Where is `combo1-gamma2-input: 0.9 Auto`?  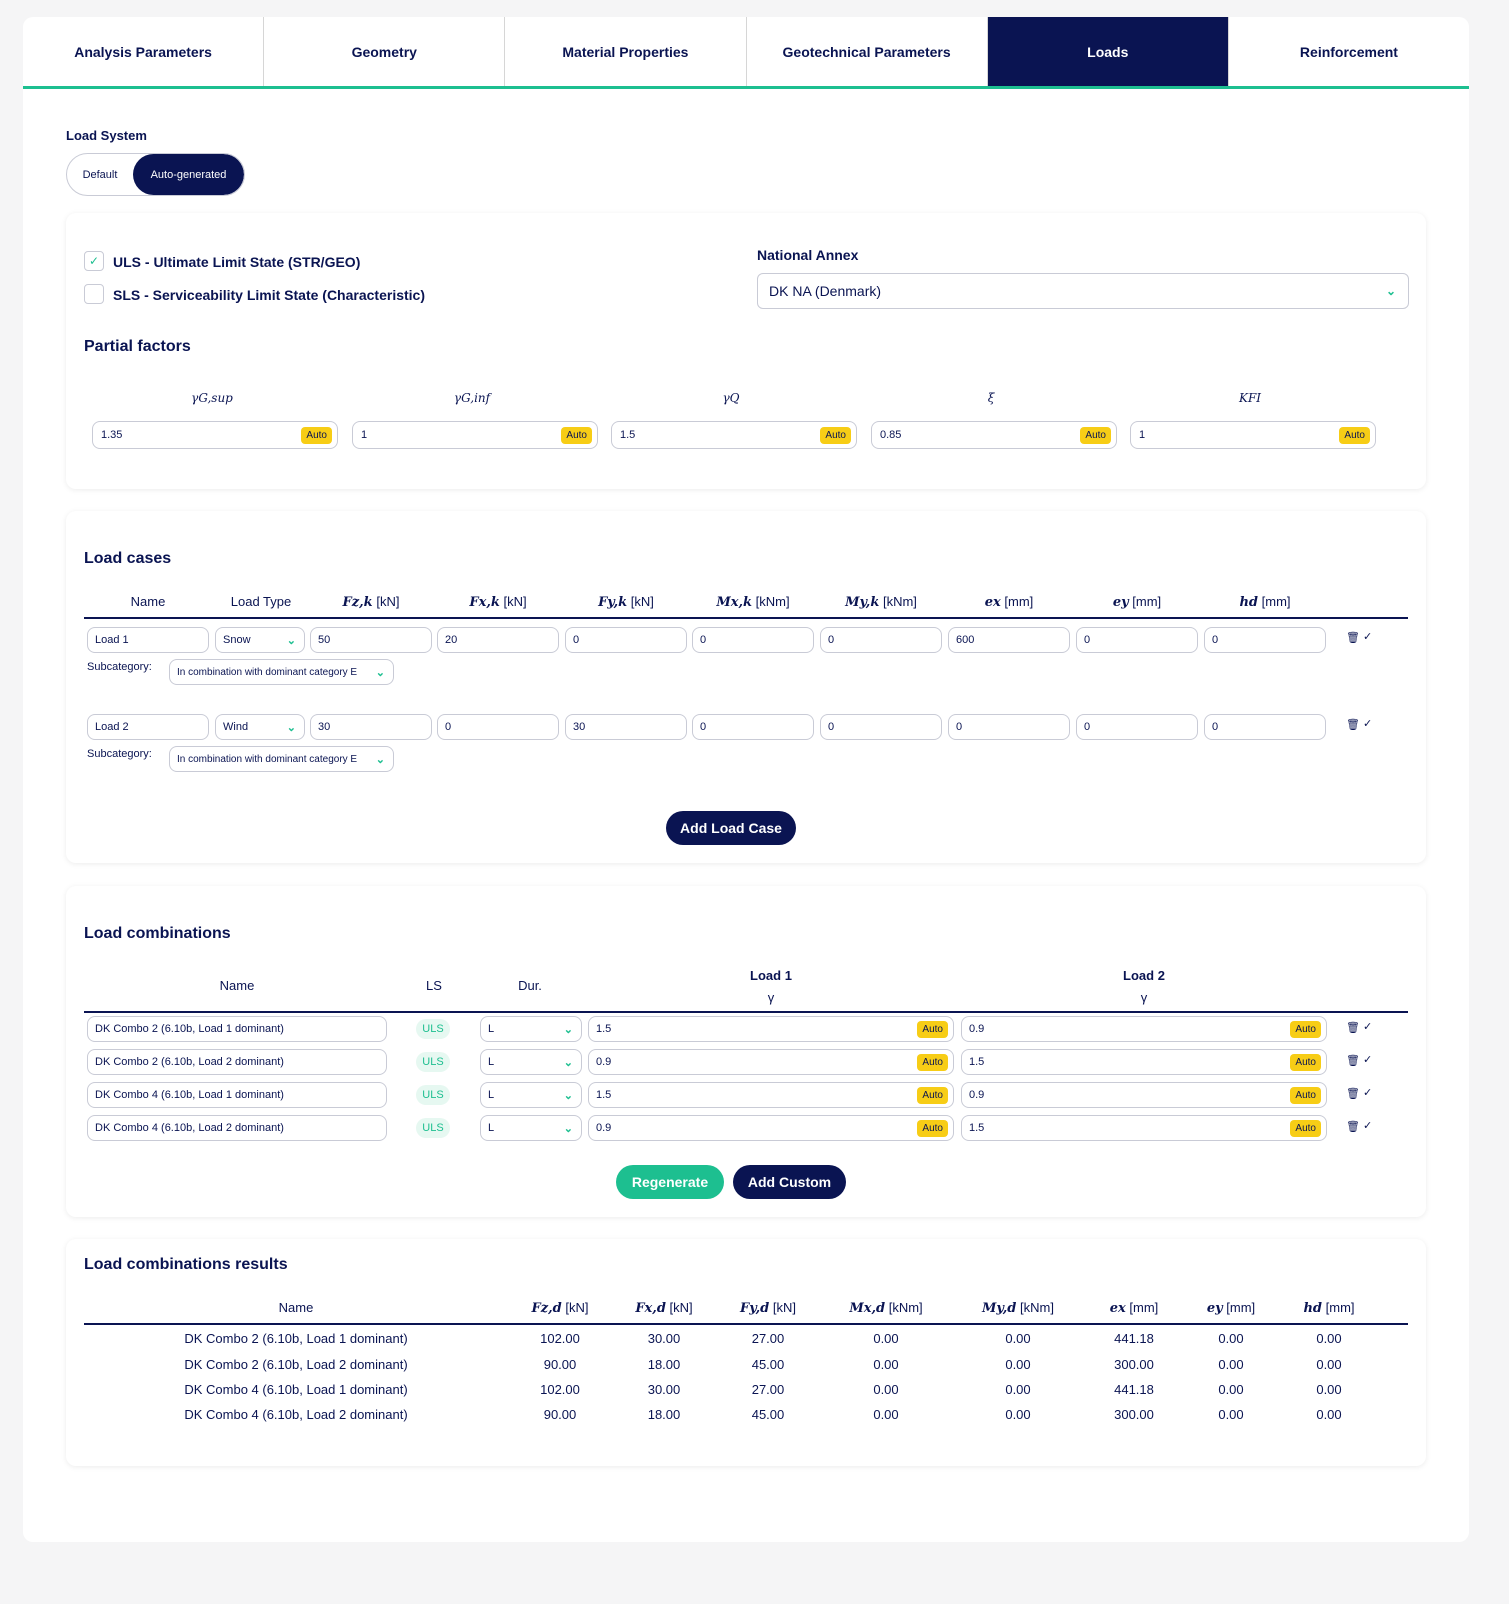
combo1-gamma2-input: 0.9 Auto is located at coordinates (1144, 1029).